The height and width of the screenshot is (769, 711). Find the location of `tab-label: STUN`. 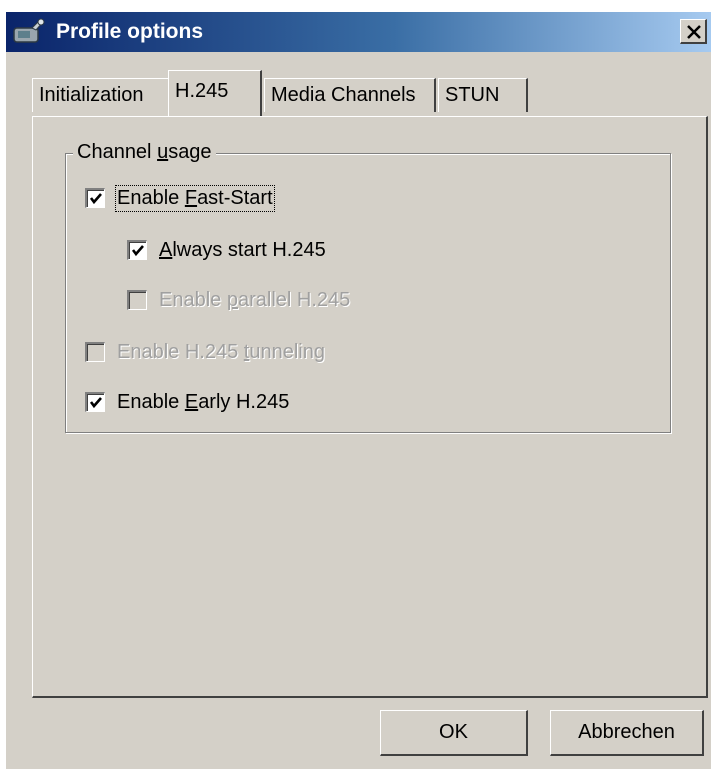

tab-label: STUN is located at coordinates (472, 95).